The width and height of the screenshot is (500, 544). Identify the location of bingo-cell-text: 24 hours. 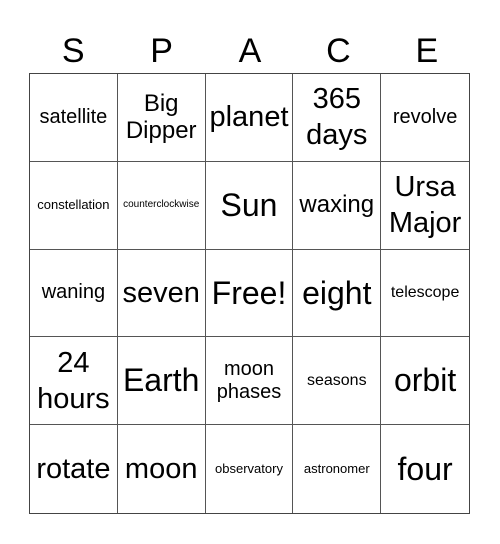
(73, 380).